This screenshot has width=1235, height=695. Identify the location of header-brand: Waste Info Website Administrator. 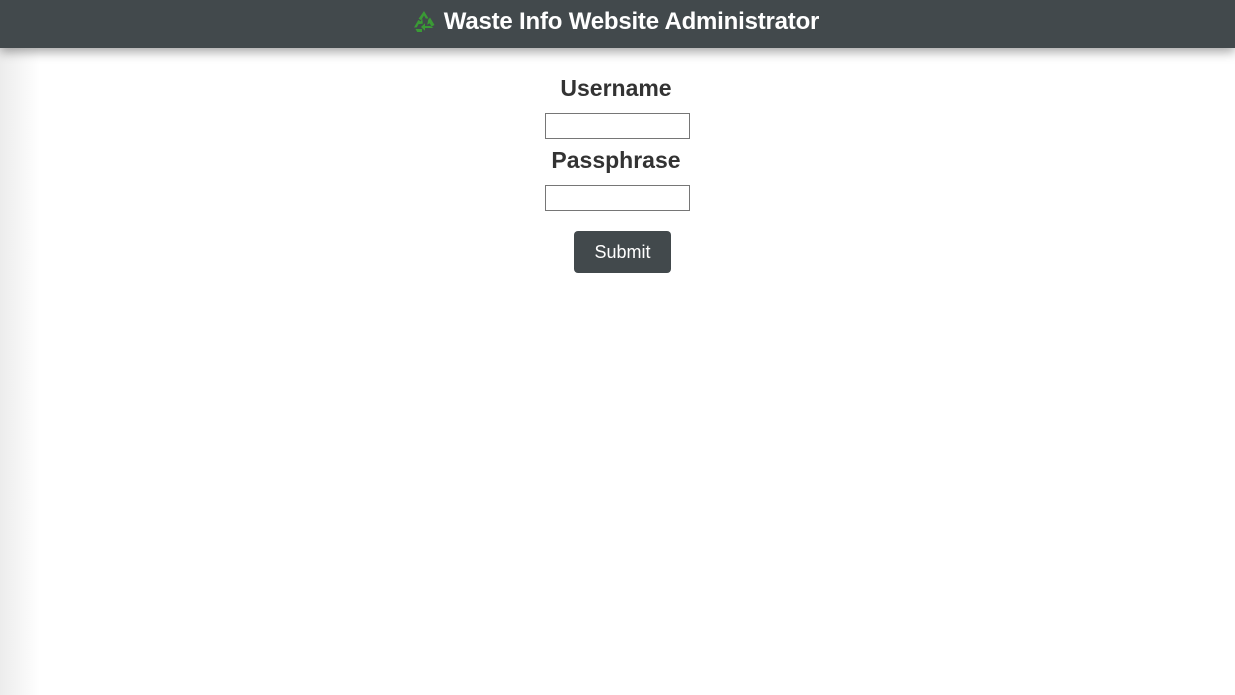
(615, 22).